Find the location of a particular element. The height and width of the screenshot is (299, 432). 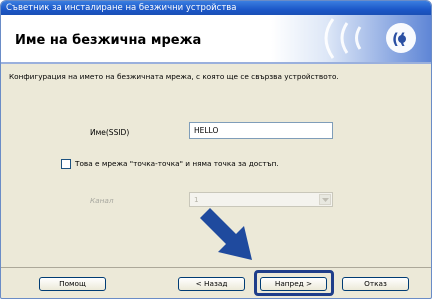

pointer-arrow-icon is located at coordinates (226, 234).